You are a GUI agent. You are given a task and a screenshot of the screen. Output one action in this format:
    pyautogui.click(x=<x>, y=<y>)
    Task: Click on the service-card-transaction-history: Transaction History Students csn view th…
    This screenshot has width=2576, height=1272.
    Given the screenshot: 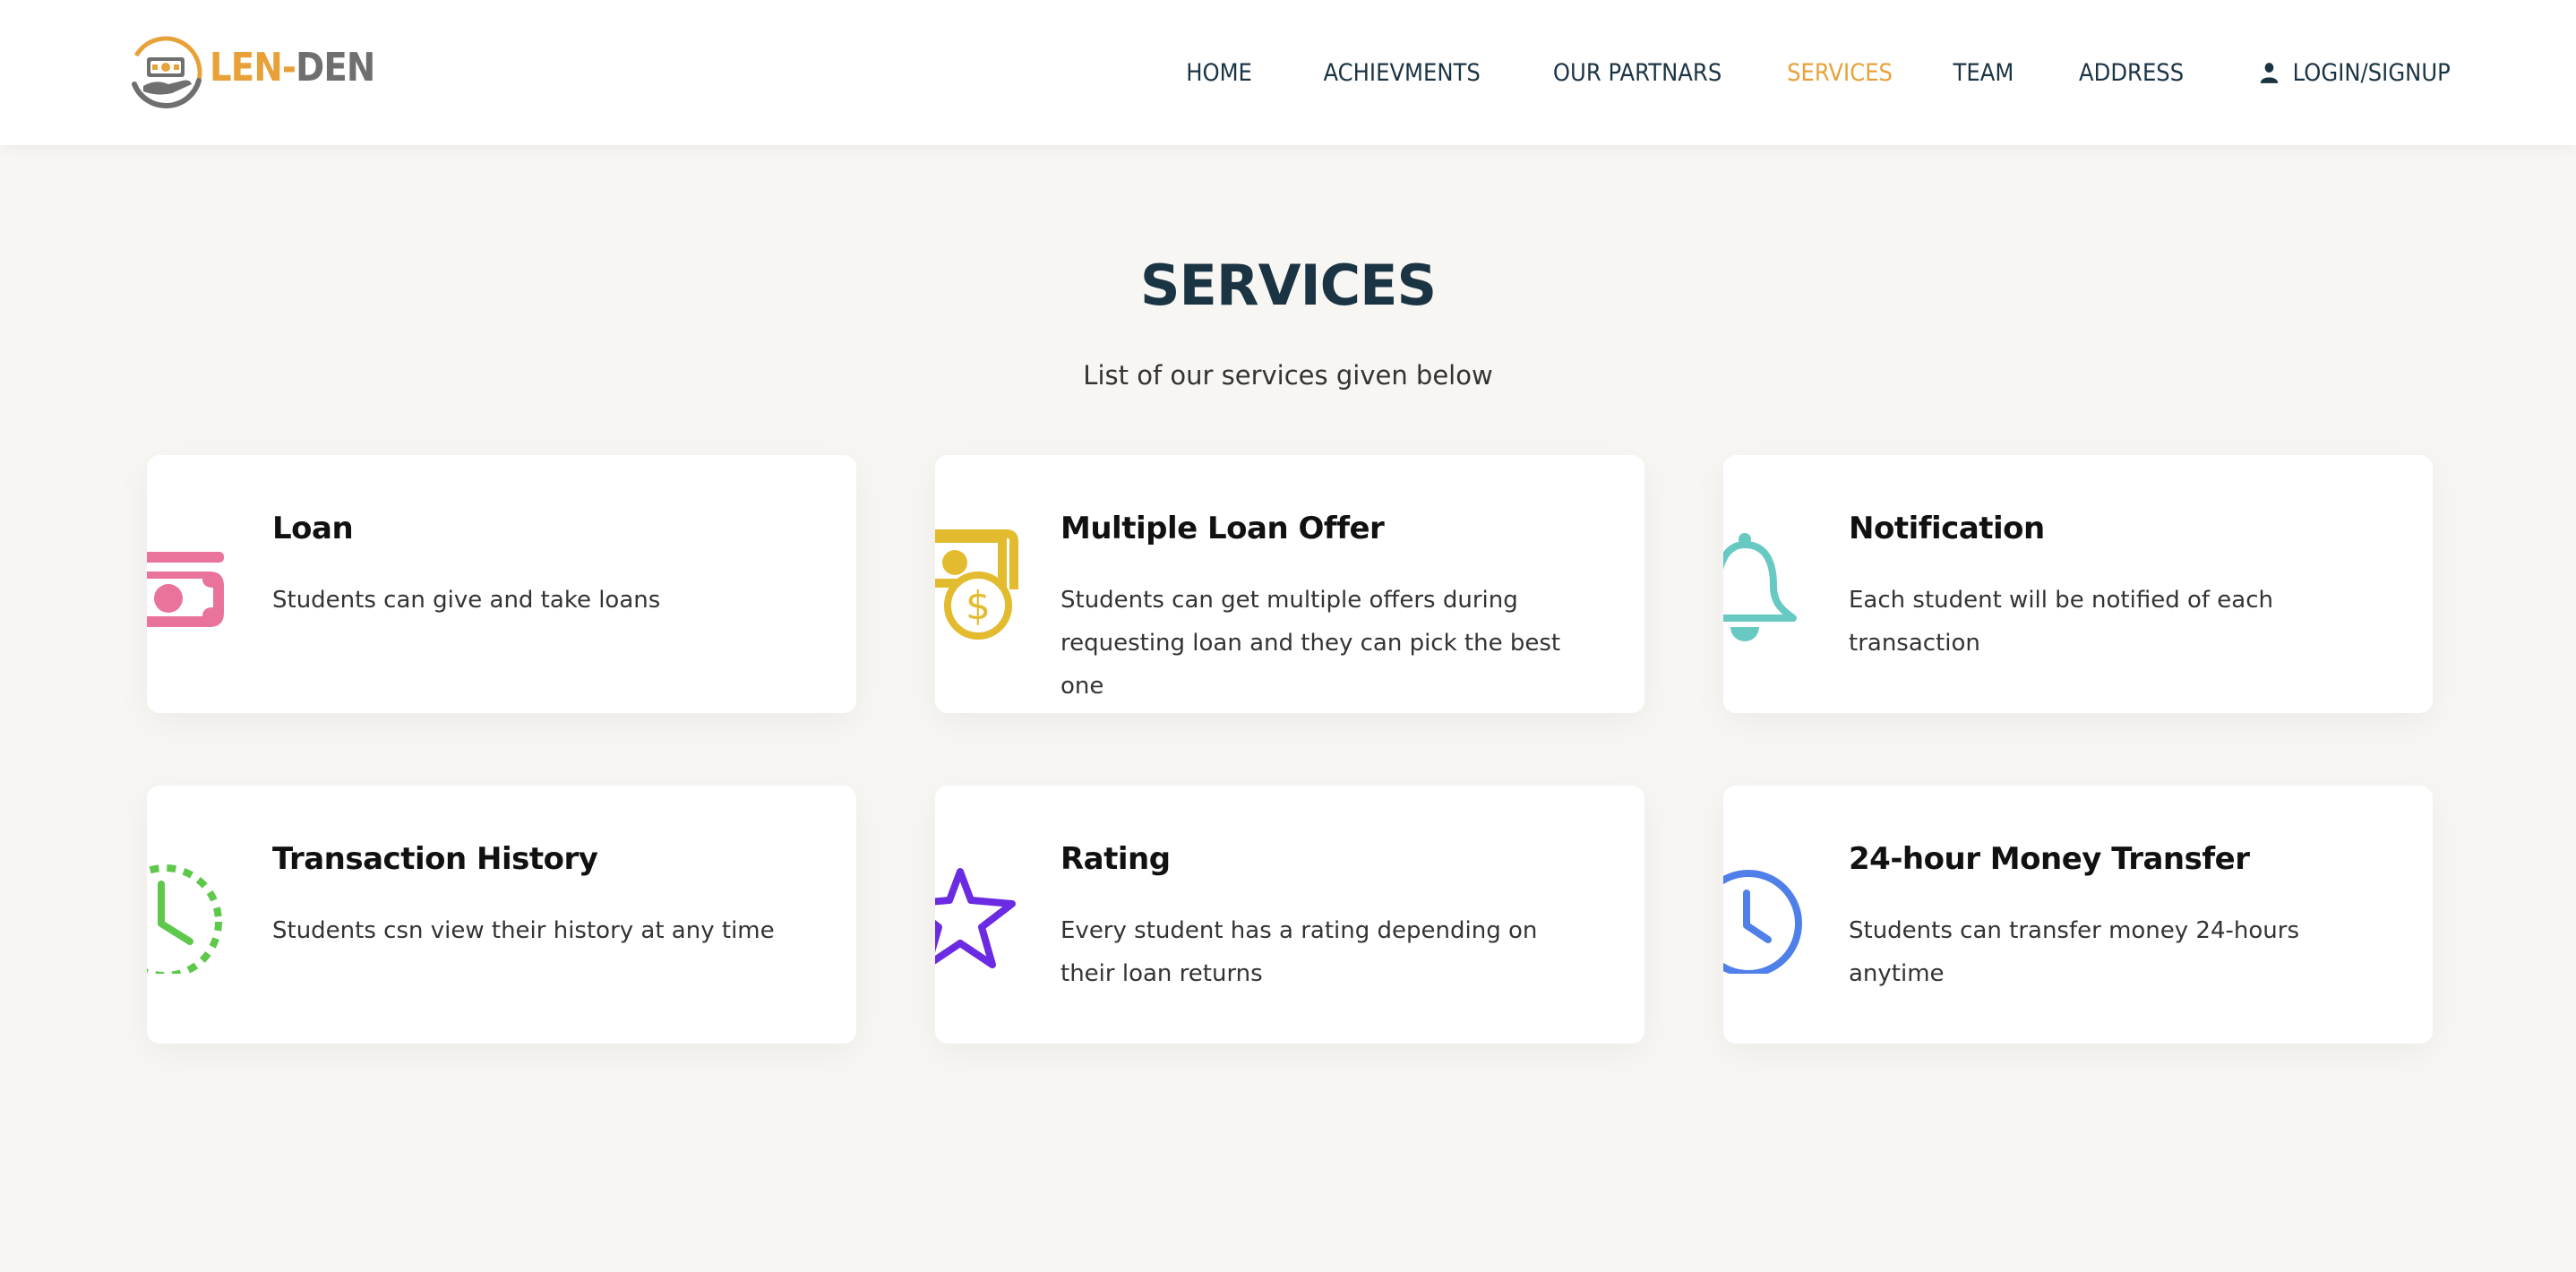 What is the action you would take?
    pyautogui.click(x=501, y=915)
    